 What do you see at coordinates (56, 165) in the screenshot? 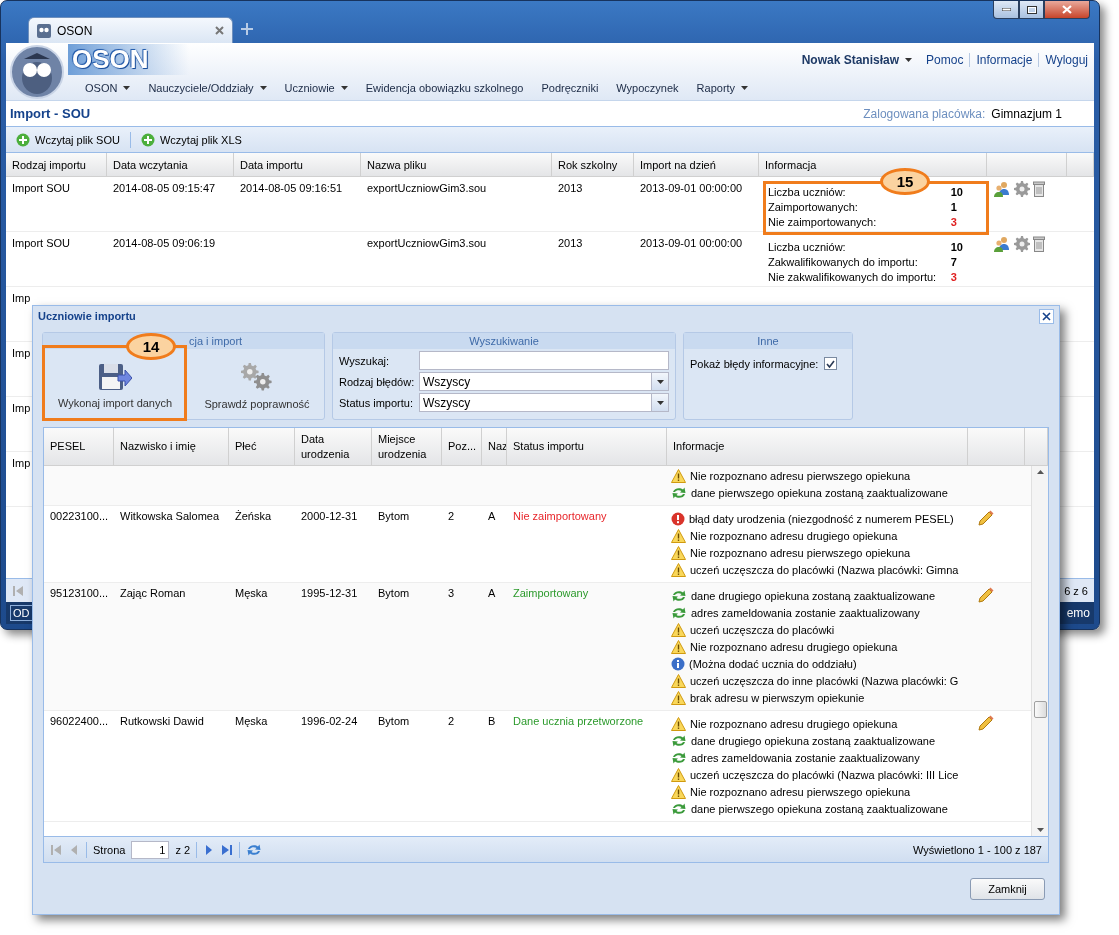
I see `column-header: Rodzaj importu` at bounding box center [56, 165].